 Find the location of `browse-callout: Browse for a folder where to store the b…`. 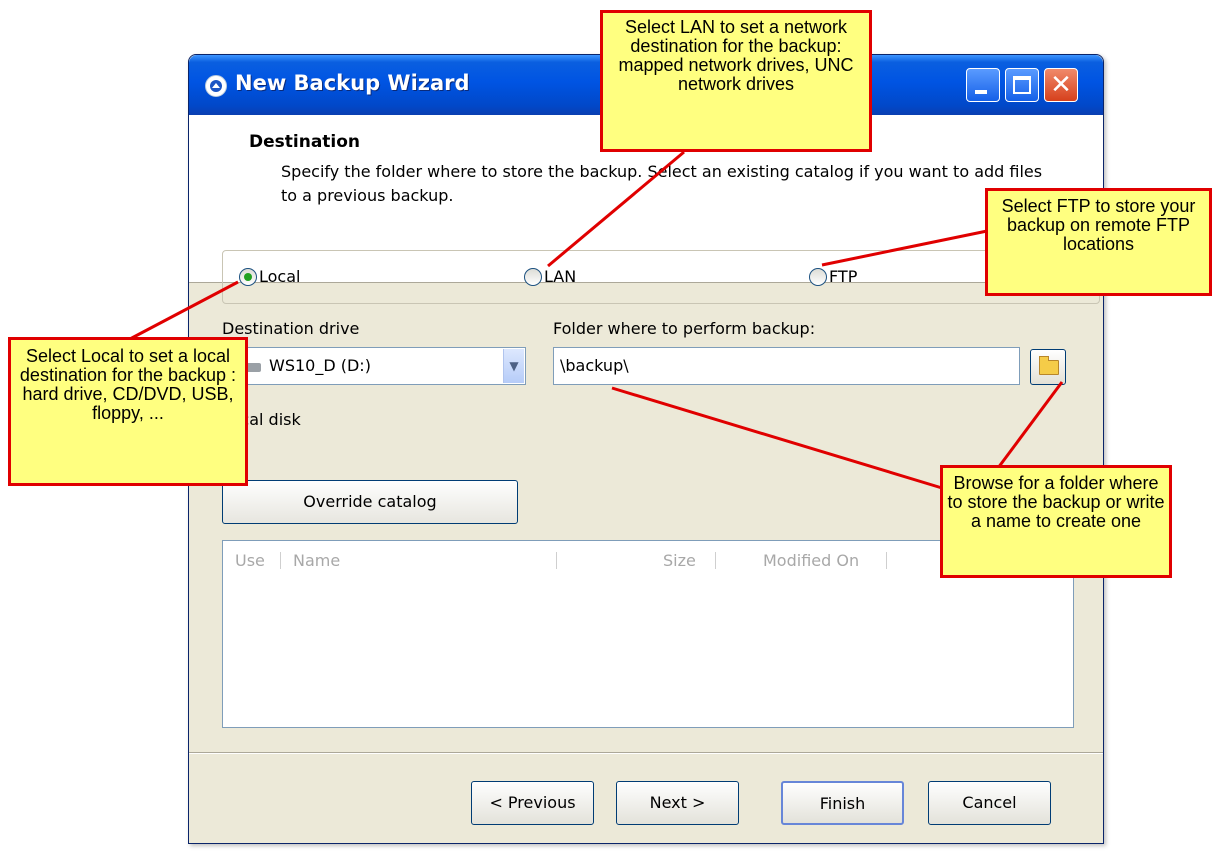

browse-callout: Browse for a folder where to store the b… is located at coordinates (1056, 521).